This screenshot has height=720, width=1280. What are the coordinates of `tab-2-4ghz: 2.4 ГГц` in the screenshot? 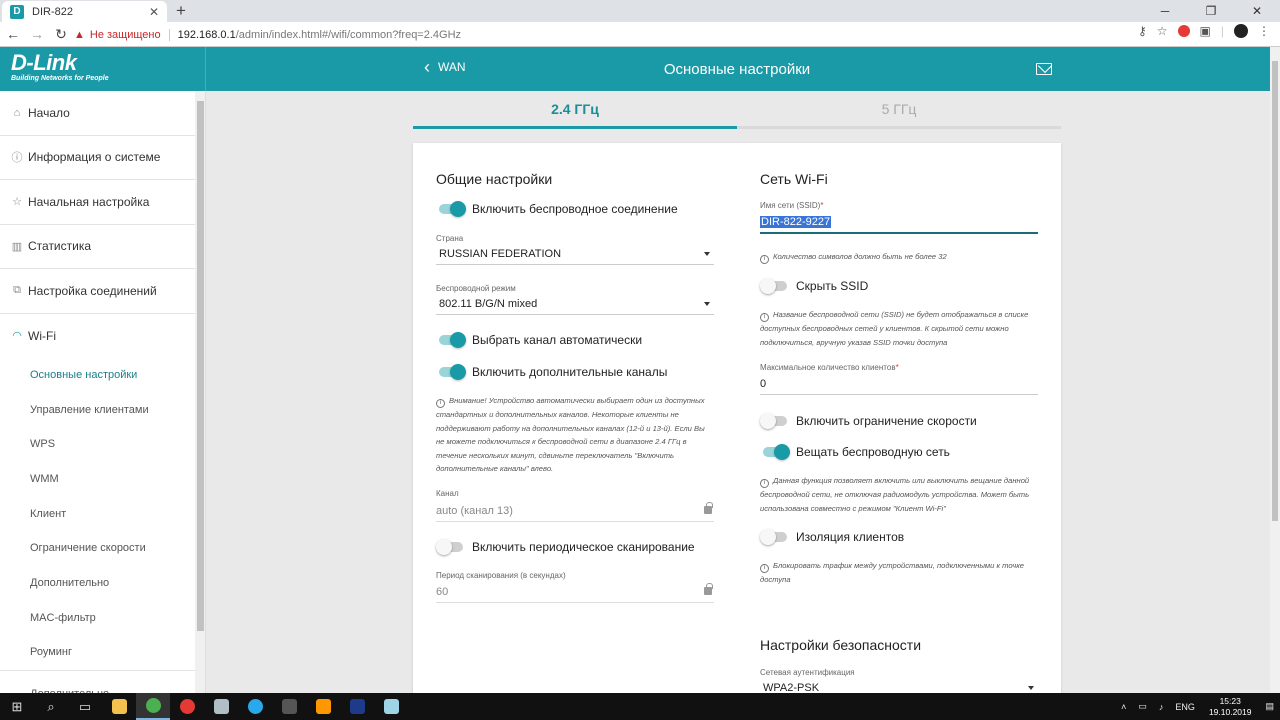 It's located at (575, 110).